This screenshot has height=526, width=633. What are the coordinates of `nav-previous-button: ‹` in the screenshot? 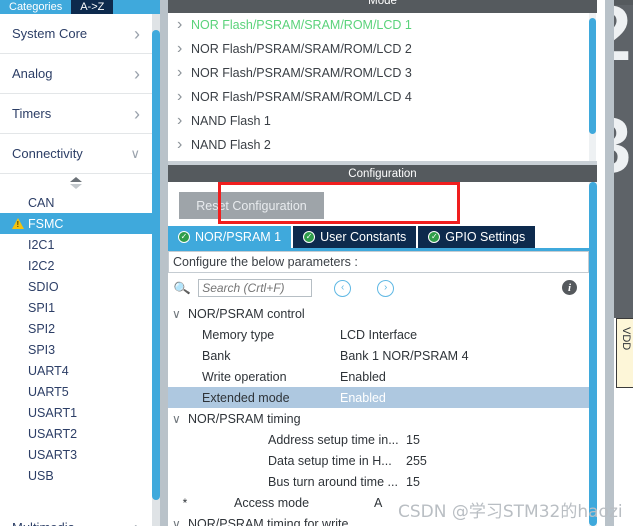 It's located at (343, 288).